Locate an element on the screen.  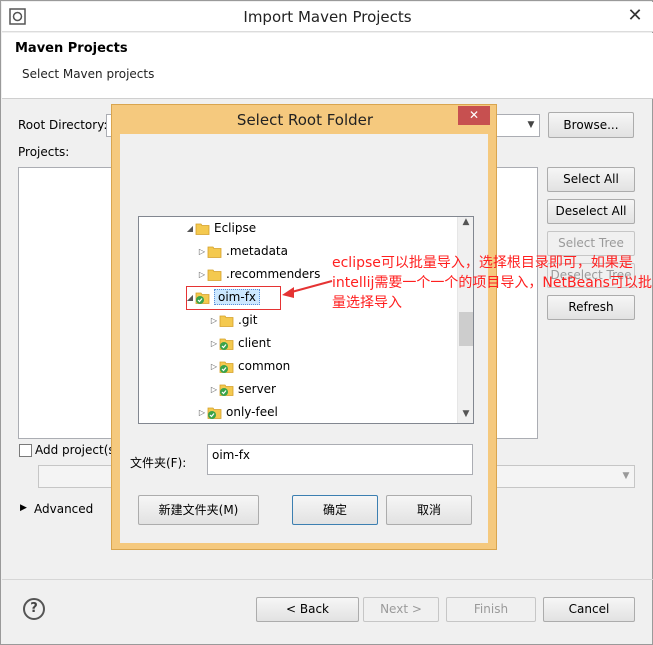
add-project-label: Add project(s is located at coordinates (75, 450).